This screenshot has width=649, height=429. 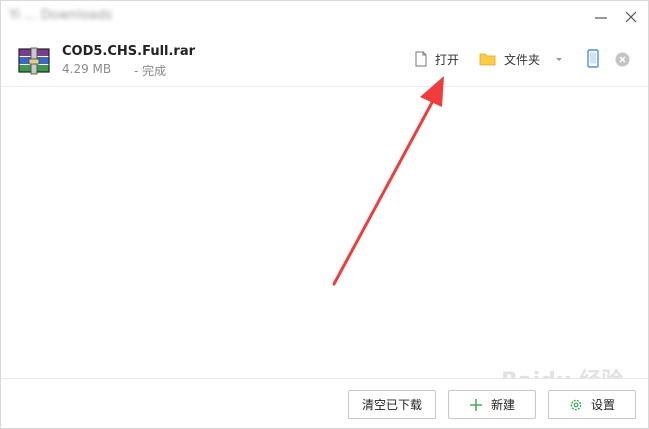 What do you see at coordinates (559, 60) in the screenshot?
I see `chevron-down-icon` at bounding box center [559, 60].